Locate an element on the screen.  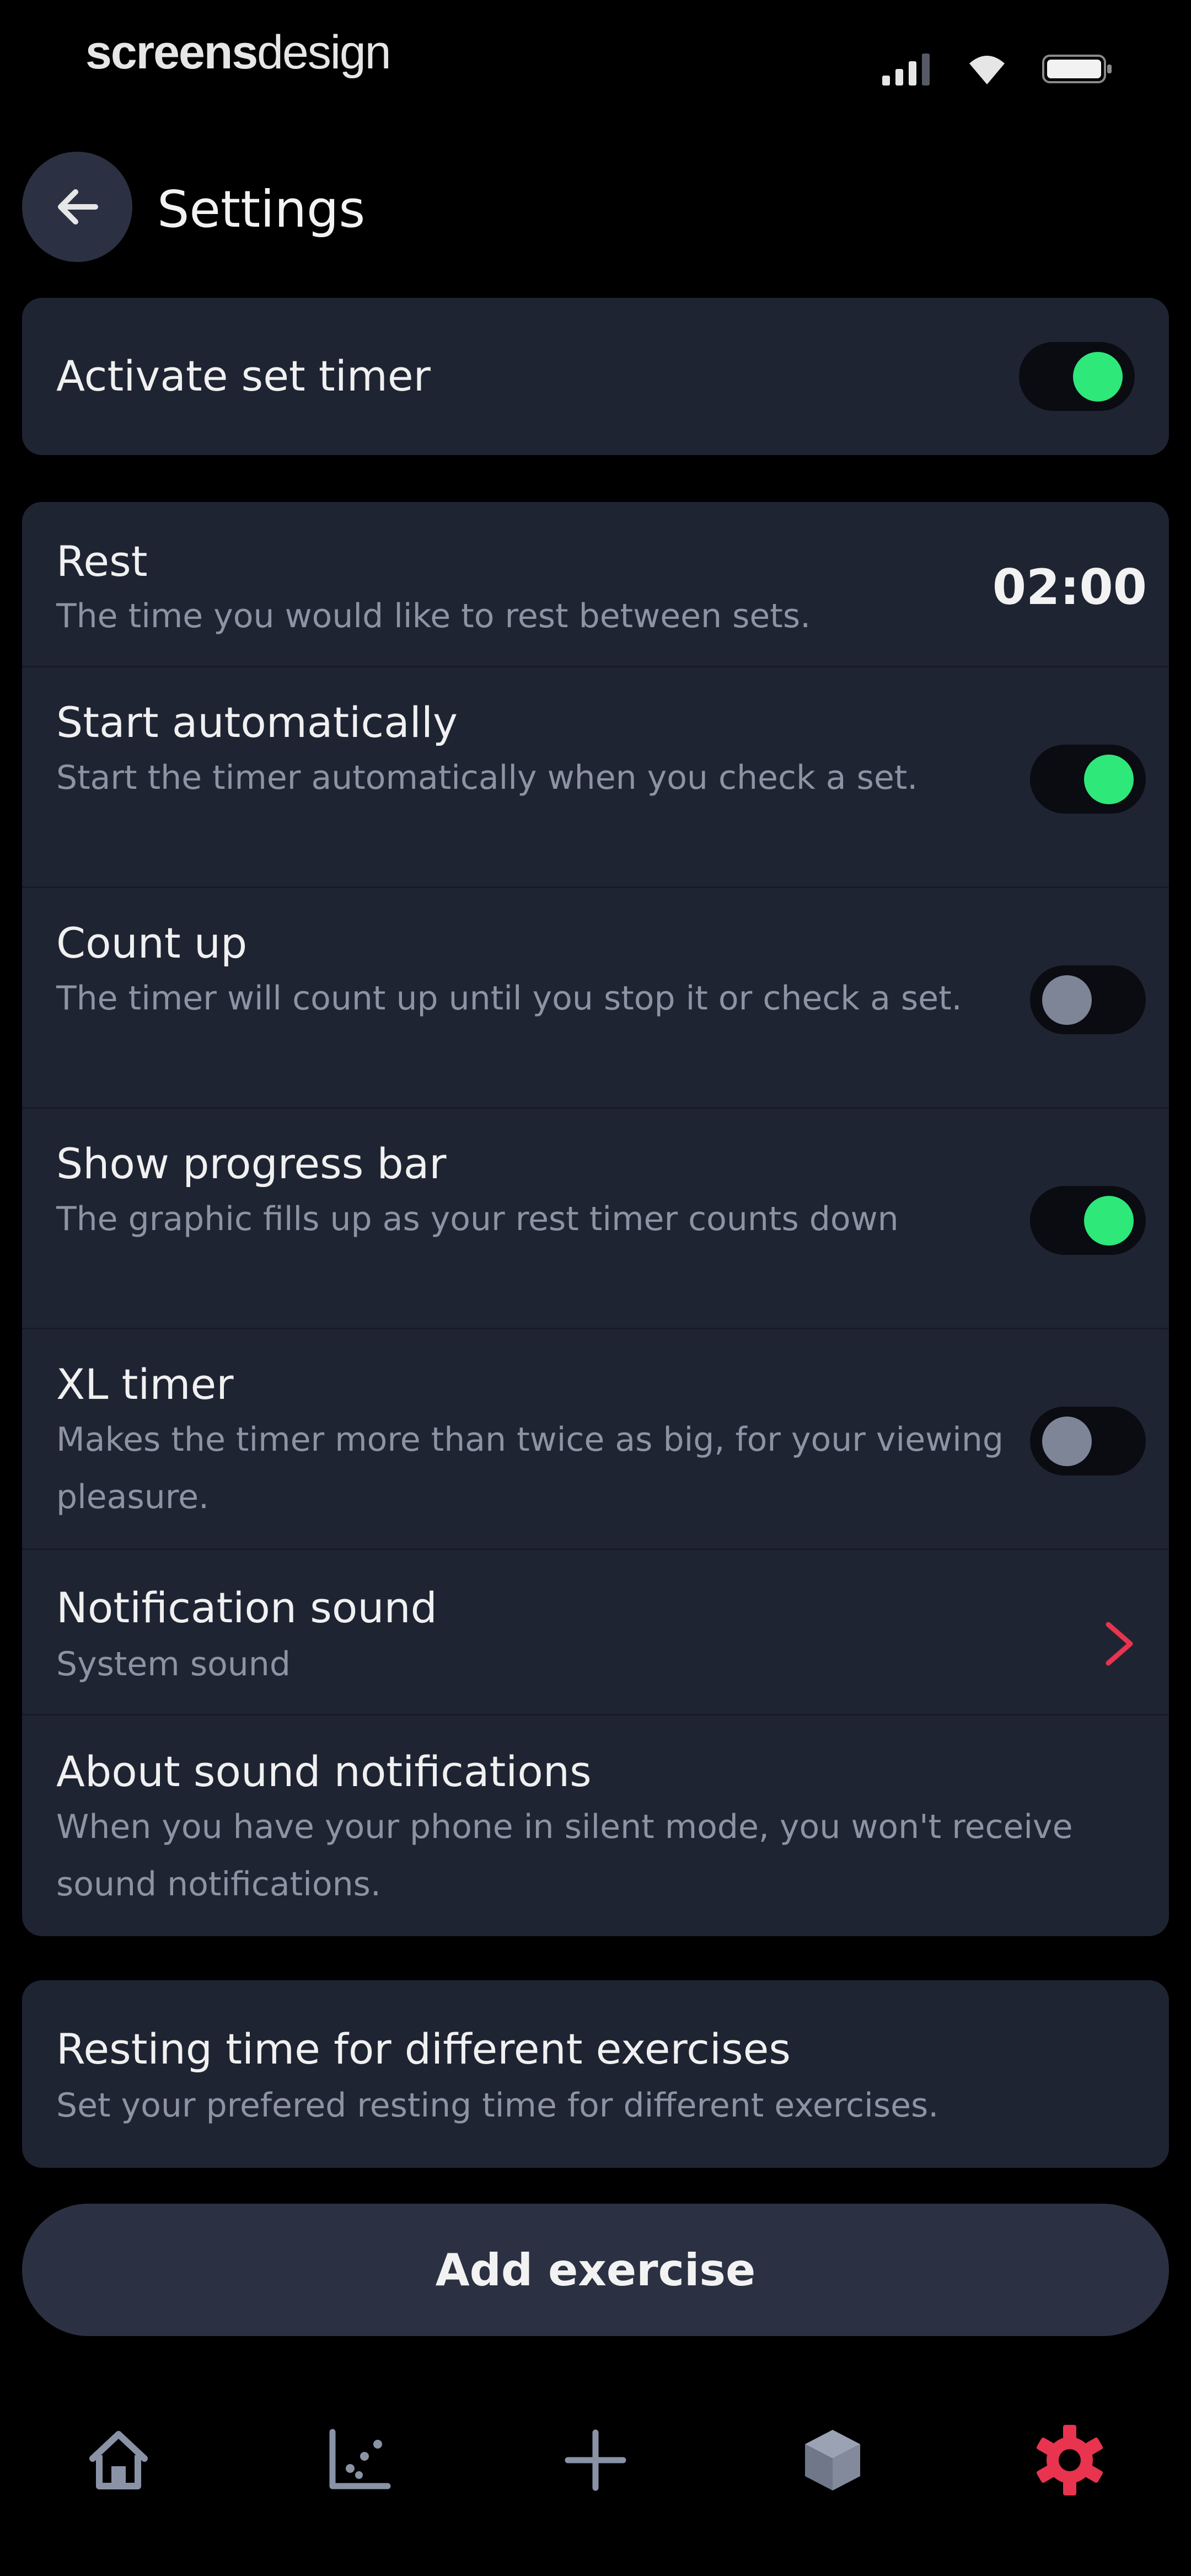
brand-bold: screens is located at coordinates (171, 52).